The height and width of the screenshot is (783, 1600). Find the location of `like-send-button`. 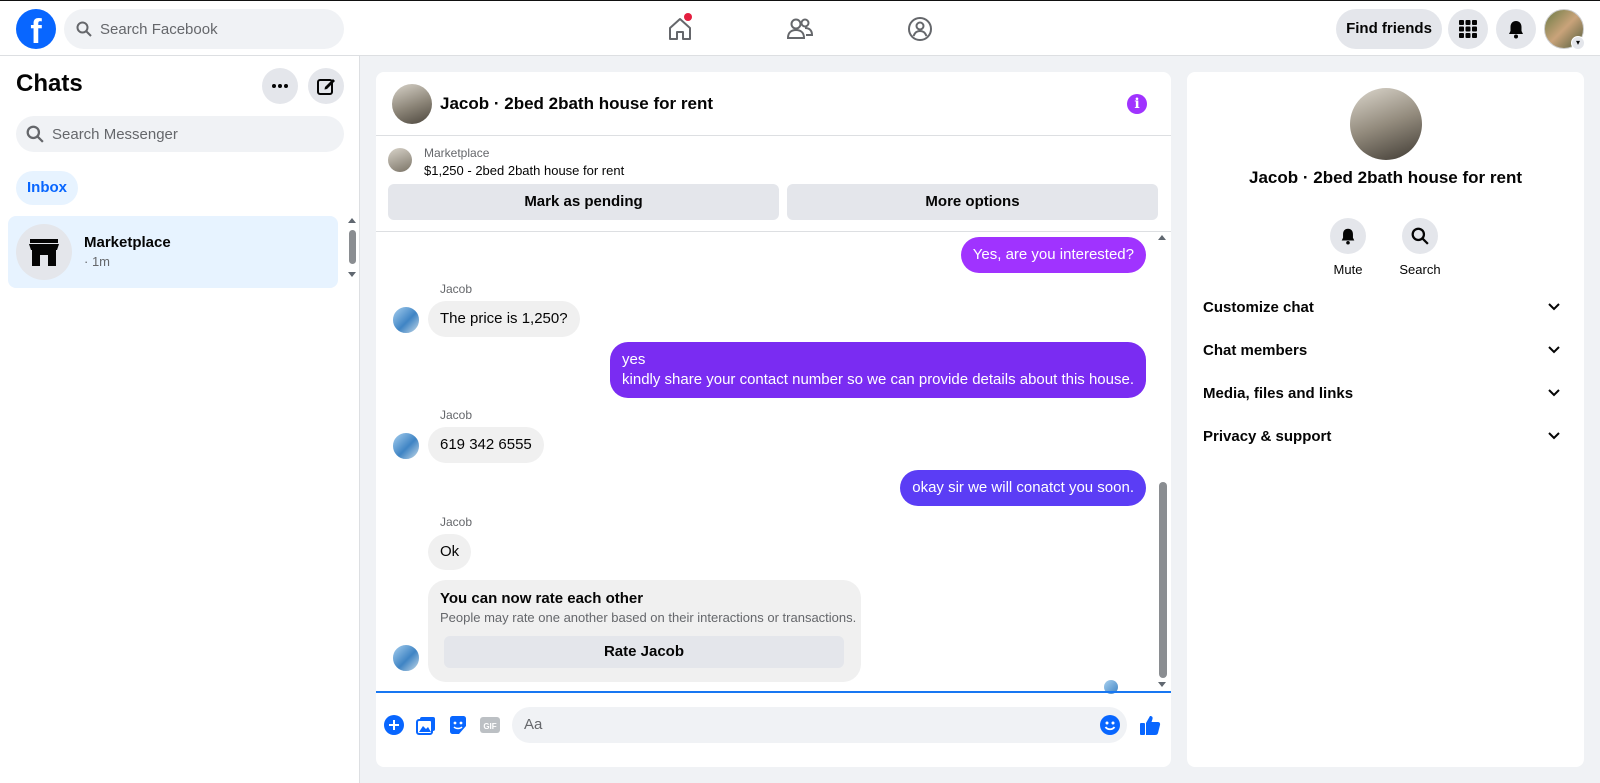

like-send-button is located at coordinates (1150, 725).